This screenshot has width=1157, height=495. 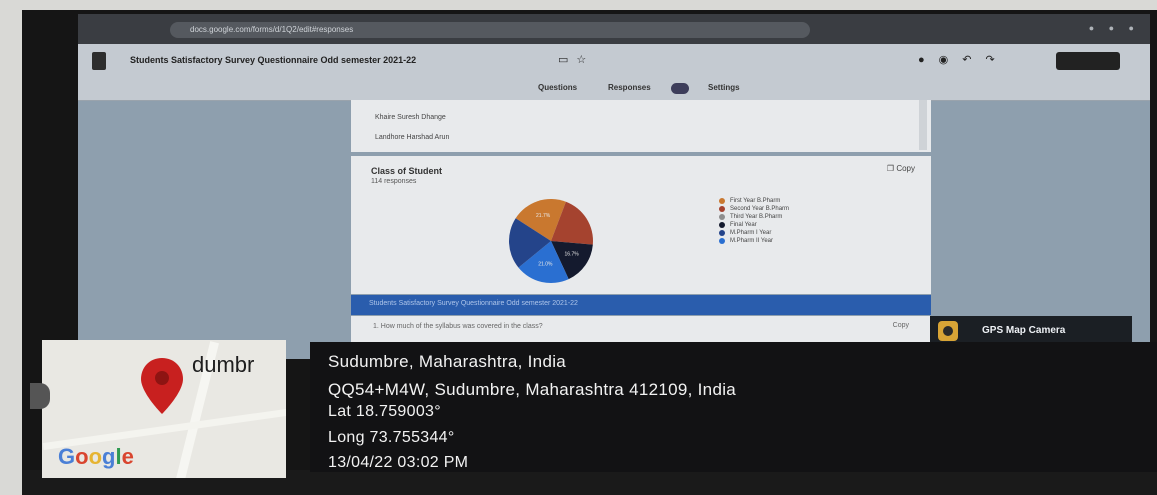 I want to click on legend-label: First Year B.Pharm, so click(x=755, y=201).